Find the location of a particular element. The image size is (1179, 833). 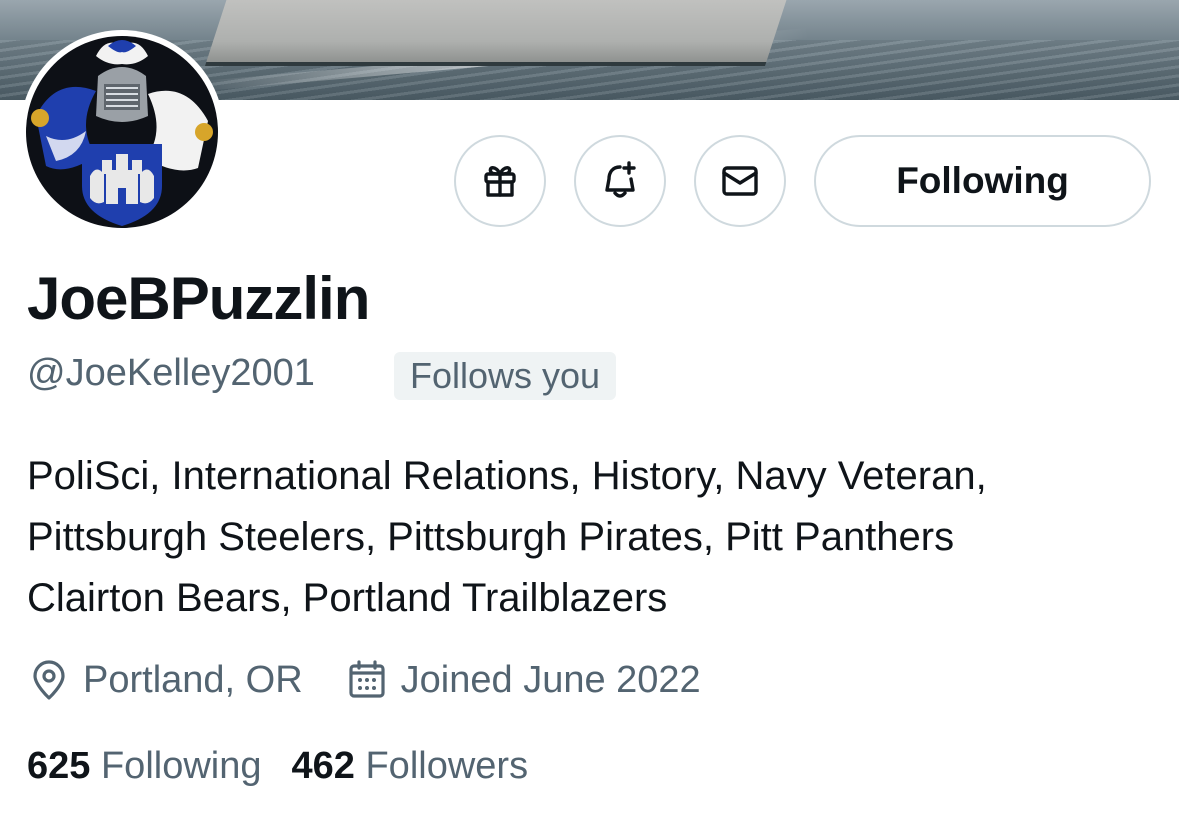

notifications-button is located at coordinates (620, 181).